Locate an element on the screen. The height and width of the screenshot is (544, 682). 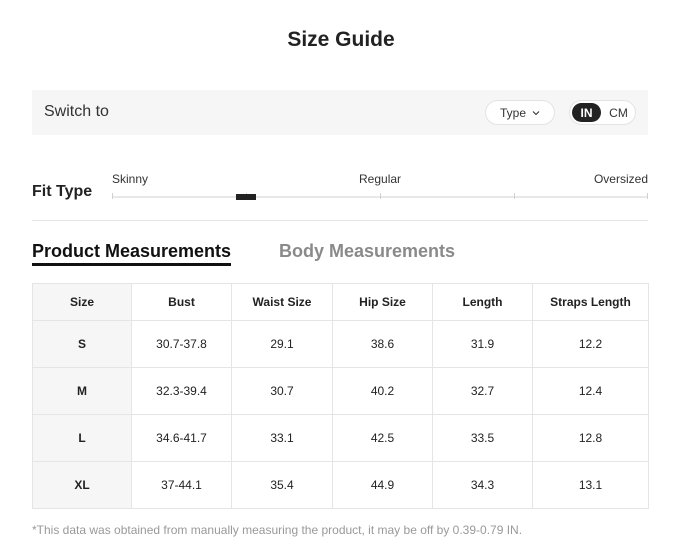
table-row: M 32.3-39.4 30.7 40.2 32.7 12.4 is located at coordinates (340, 391).